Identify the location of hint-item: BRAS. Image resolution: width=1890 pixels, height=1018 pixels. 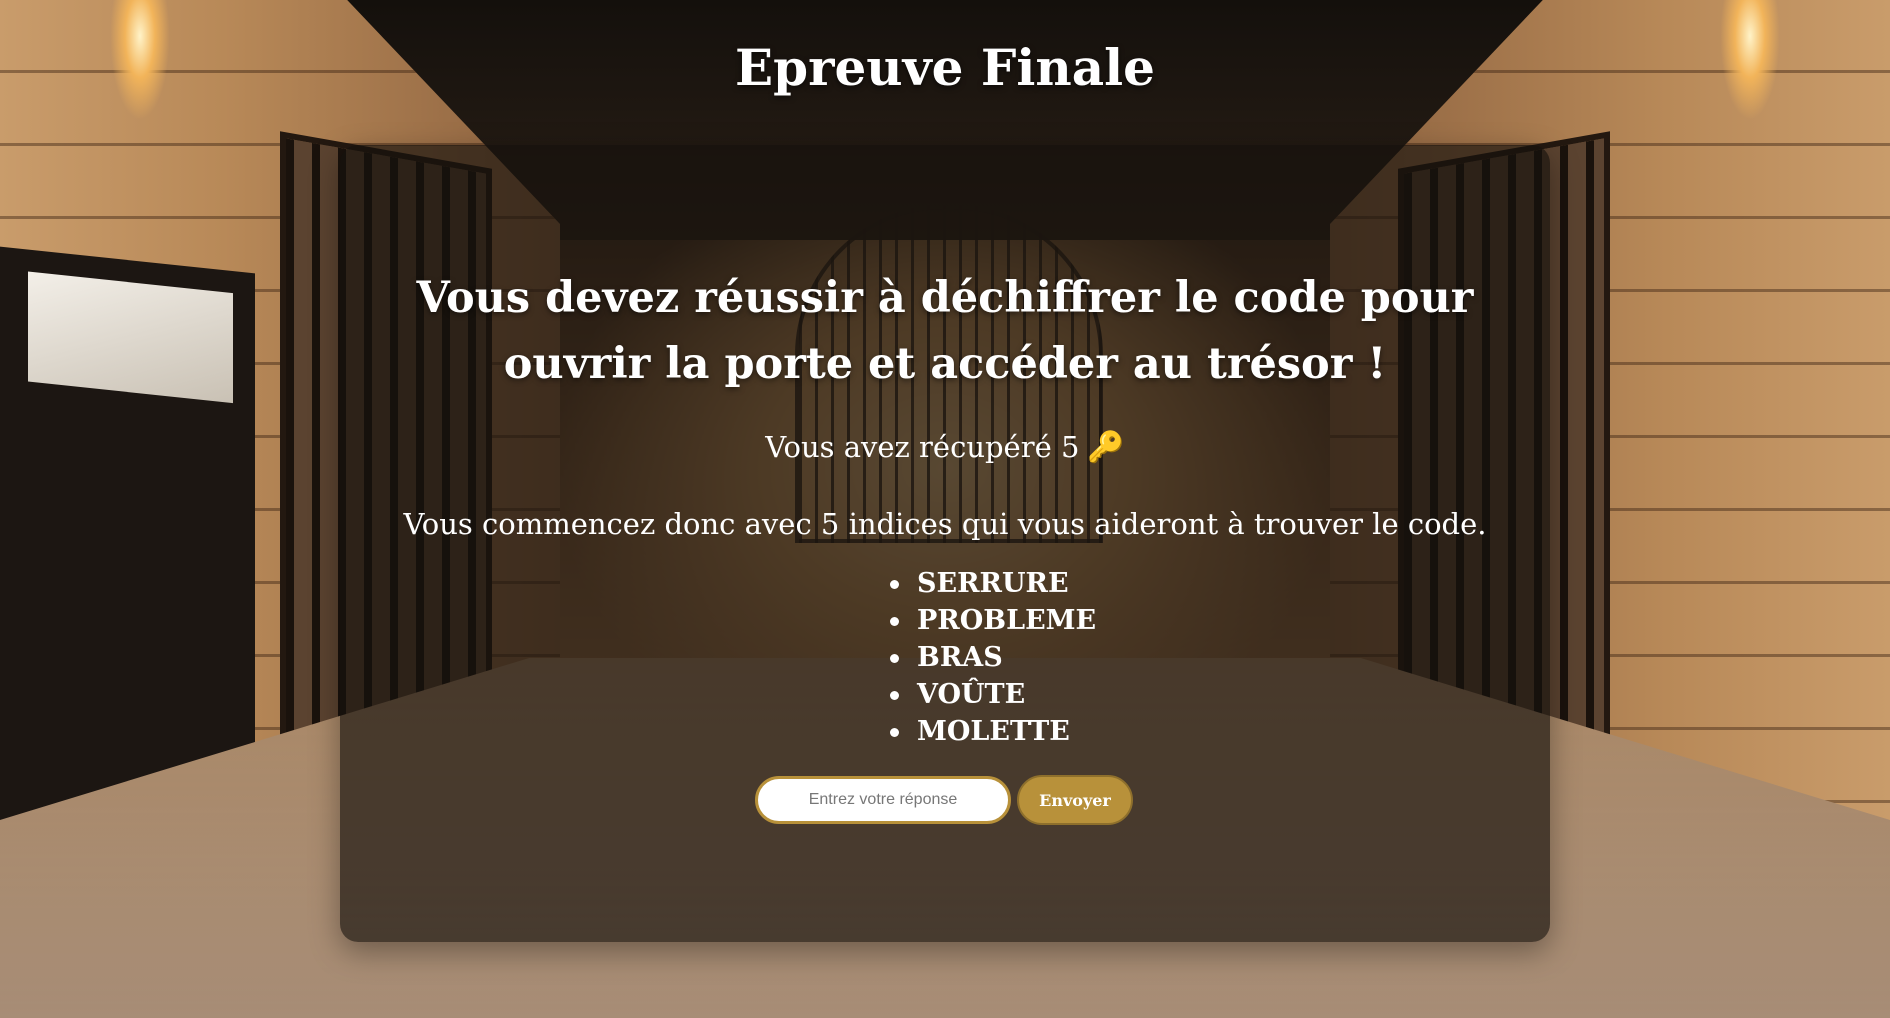
(993, 657).